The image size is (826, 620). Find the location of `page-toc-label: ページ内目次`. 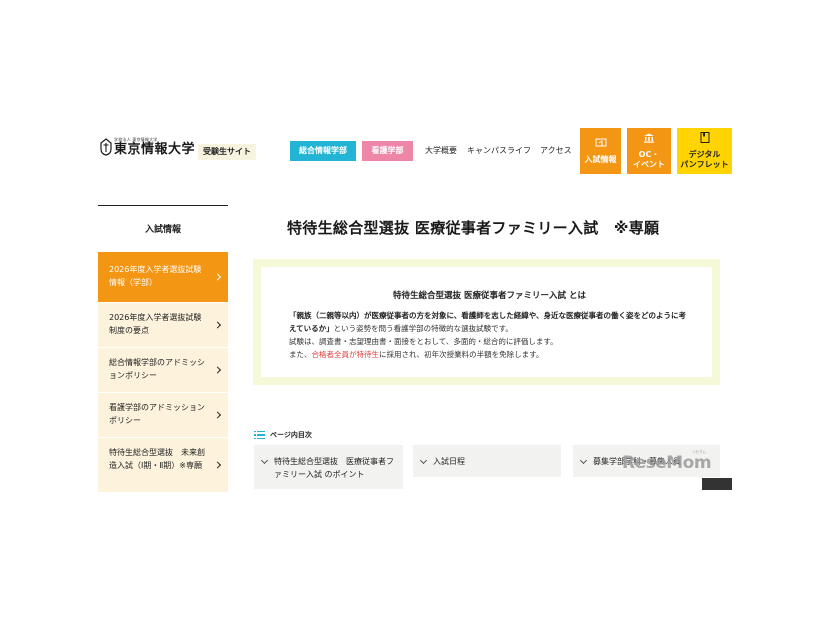

page-toc-label: ページ内目次 is located at coordinates (283, 435).